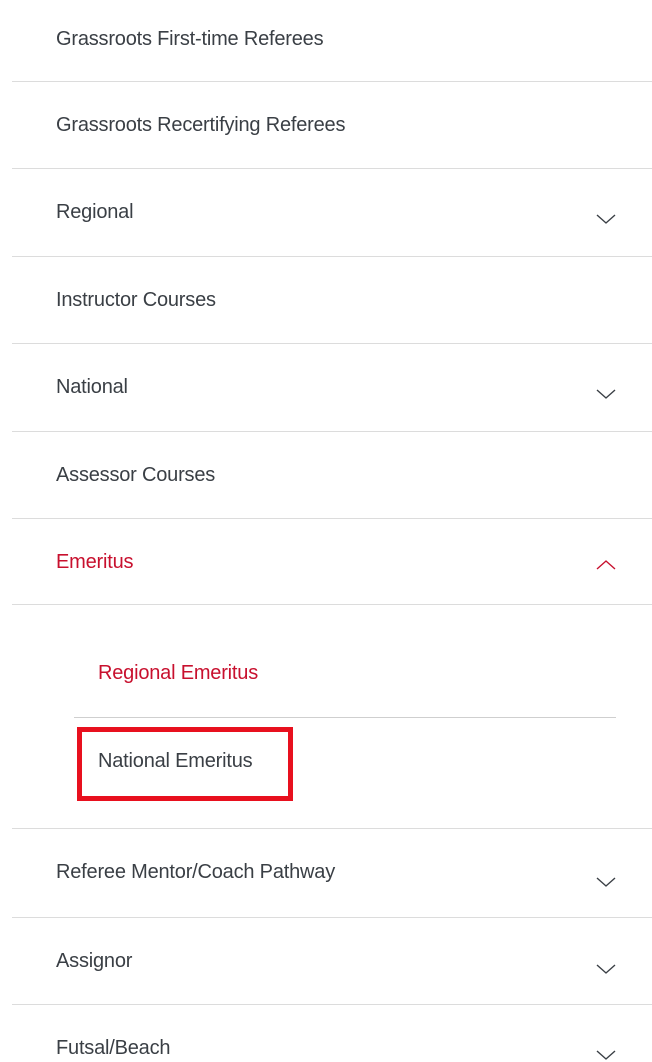 Image resolution: width=652 pixels, height=1062 pixels. I want to click on menu-item-label: National, so click(92, 387).